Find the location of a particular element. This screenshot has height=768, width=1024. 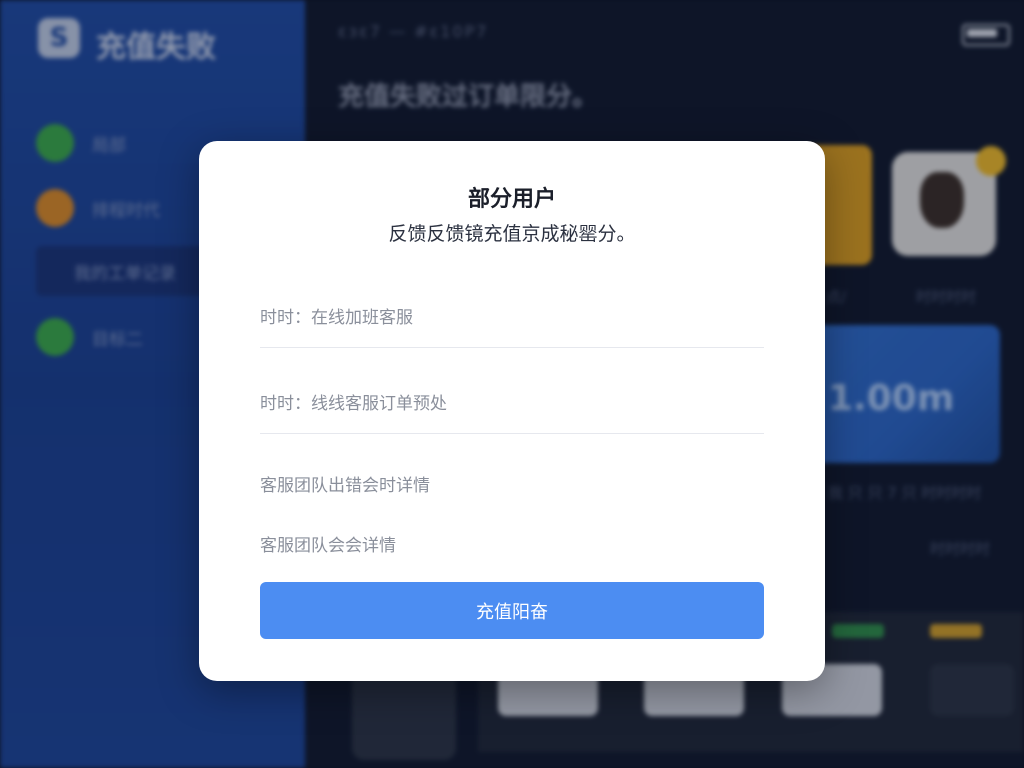

dialog-subtitle: 反馈反馈镜充值京成秘罂分。 is located at coordinates (512, 234).